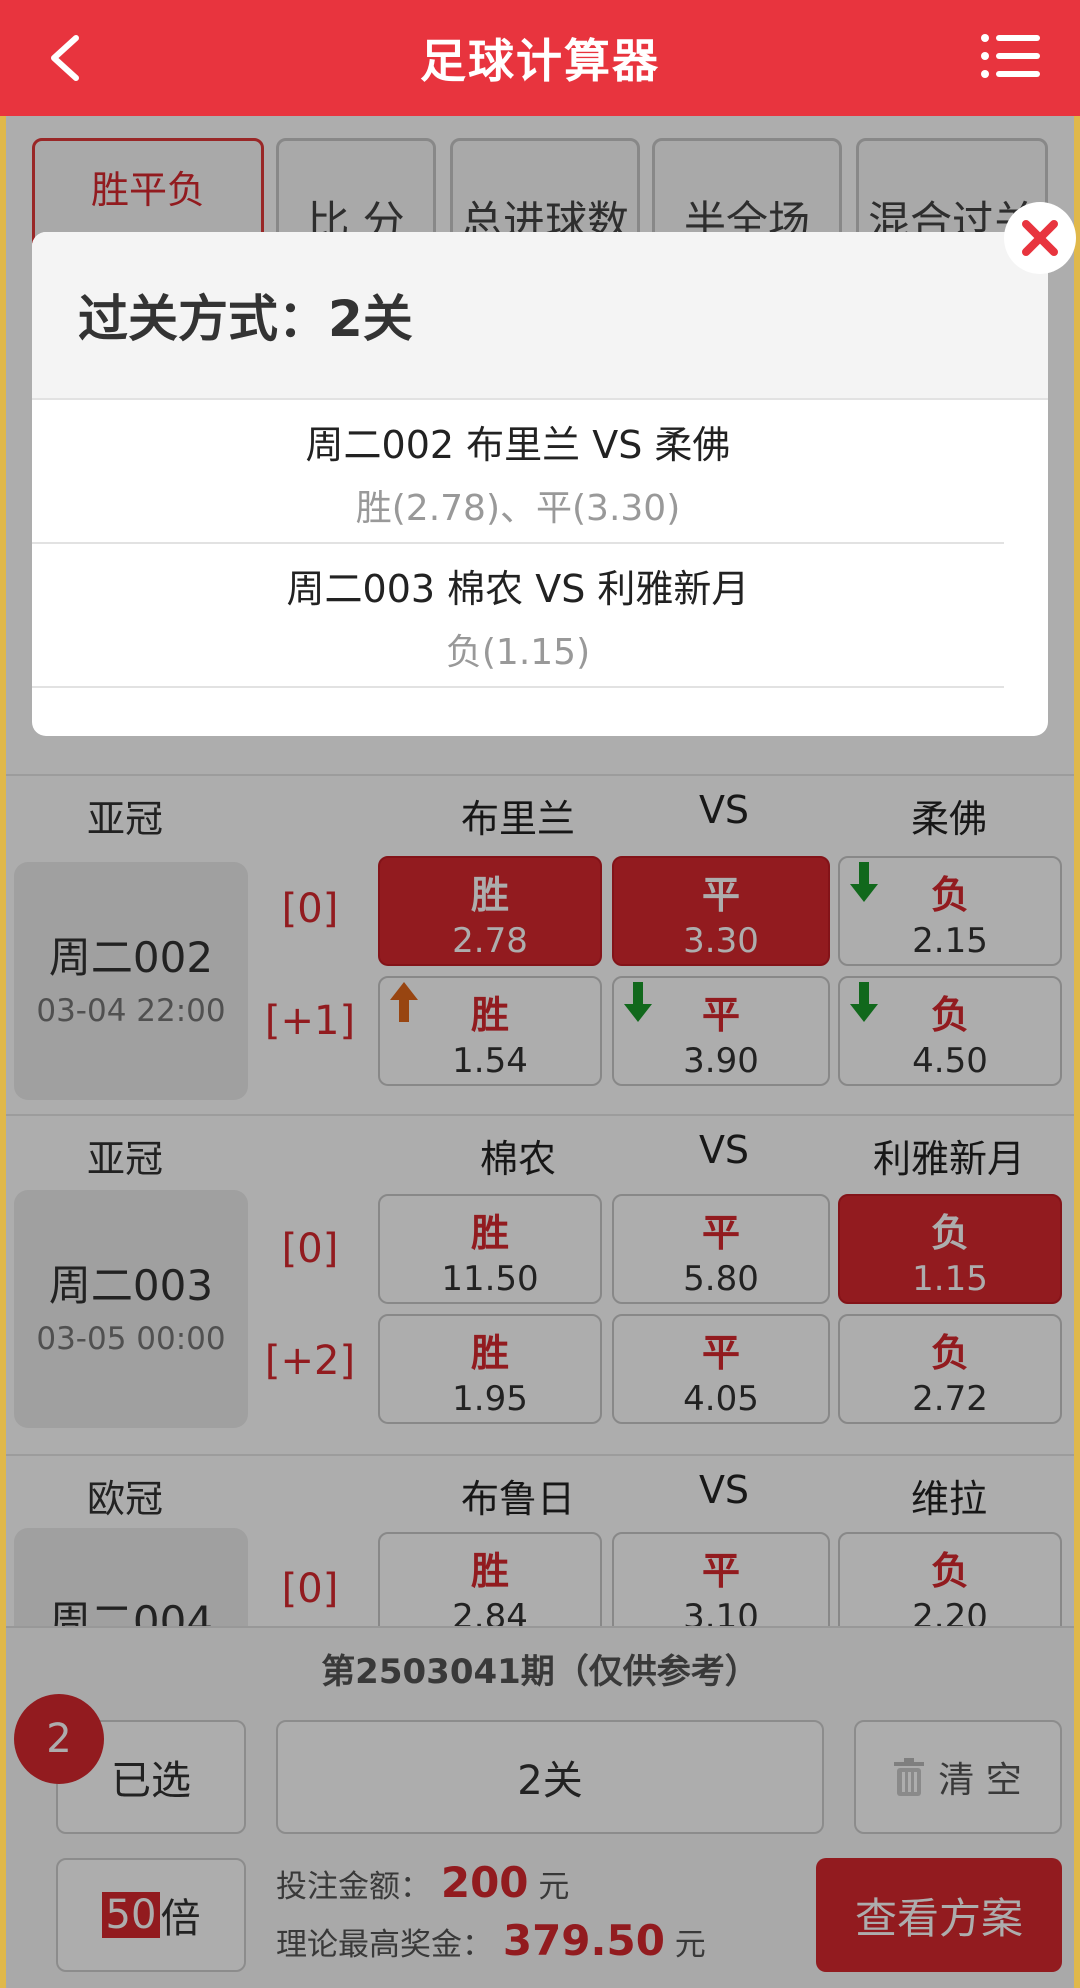  I want to click on modal-item-title: 周二002 布里兰 VS 柔佛, so click(518, 445).